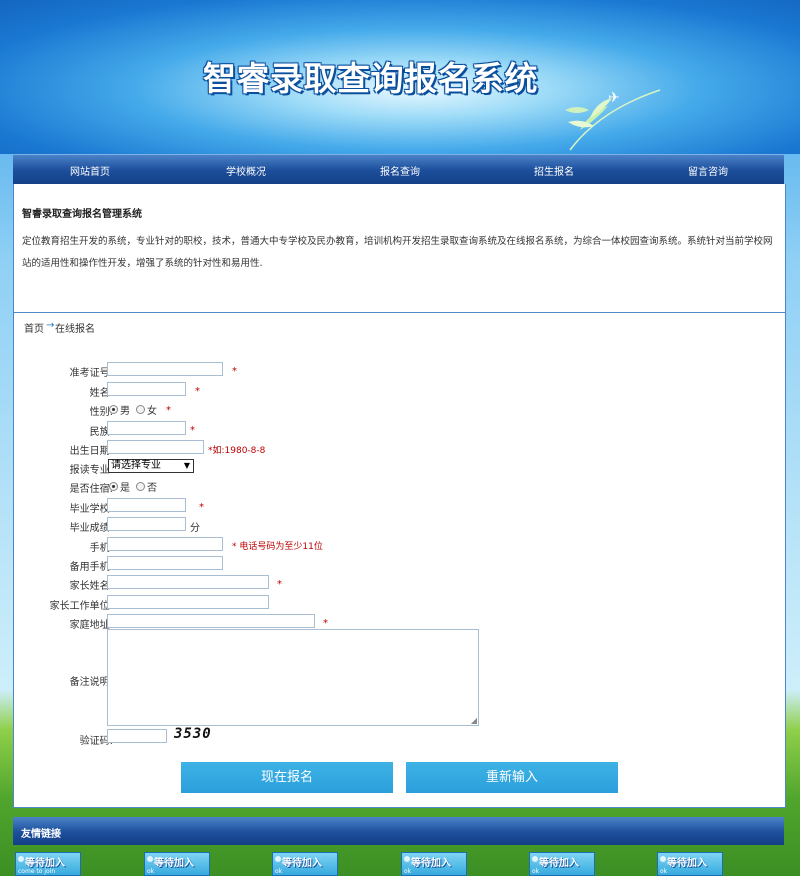  Describe the element at coordinates (186, 465) in the screenshot. I see `dropdown-arrow-icon: ▼` at that location.